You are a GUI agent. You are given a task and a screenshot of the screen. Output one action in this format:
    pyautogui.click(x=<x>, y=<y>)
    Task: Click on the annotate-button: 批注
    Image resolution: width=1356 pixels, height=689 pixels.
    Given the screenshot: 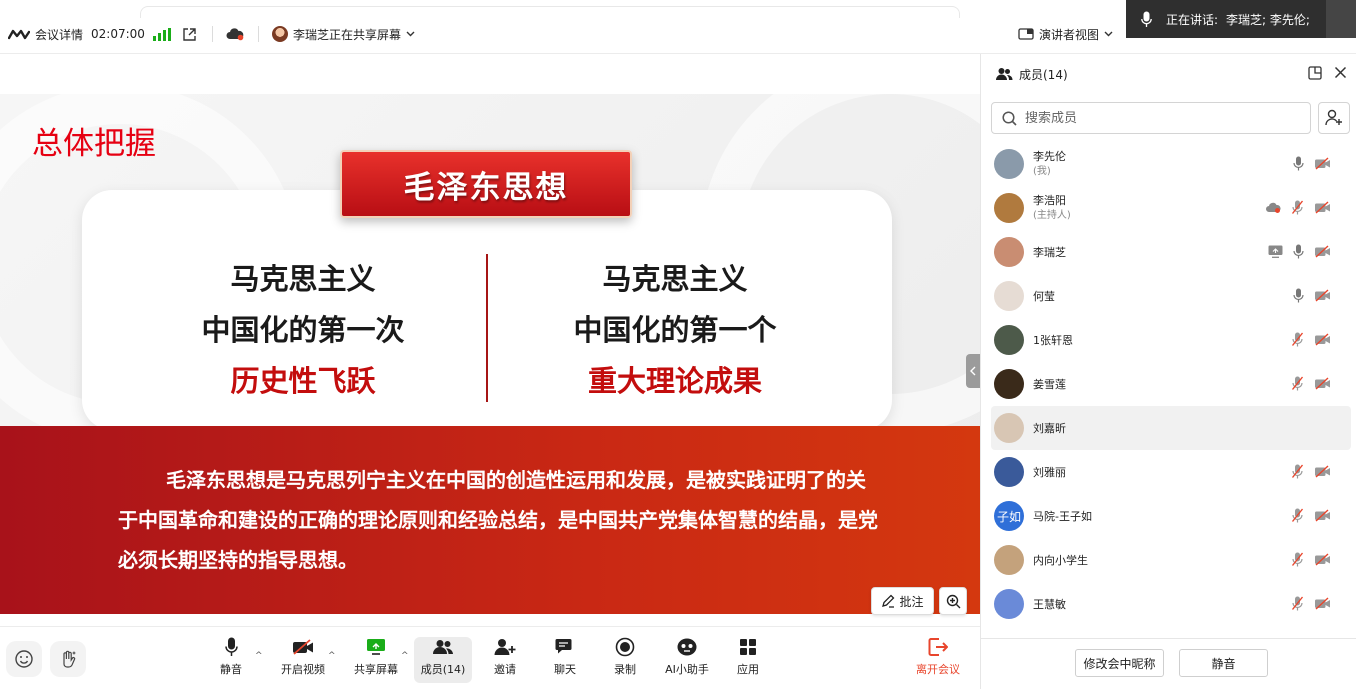 What is the action you would take?
    pyautogui.click(x=902, y=601)
    